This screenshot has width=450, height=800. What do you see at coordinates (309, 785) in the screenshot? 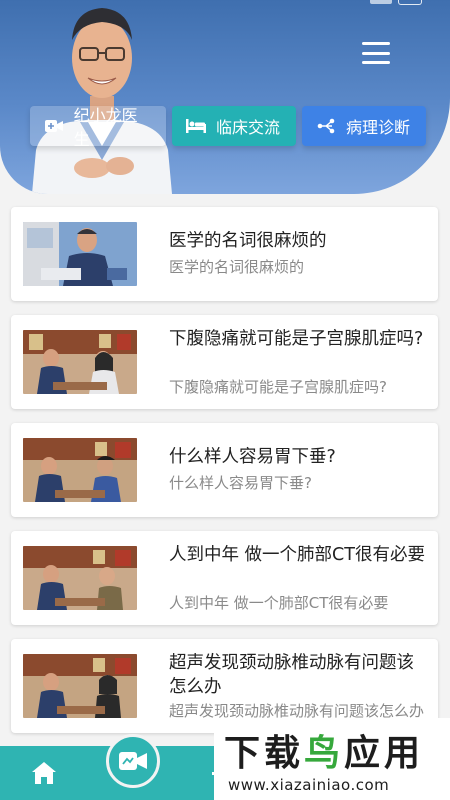
I see `watermark-url: www.xiazainiao.com` at bounding box center [309, 785].